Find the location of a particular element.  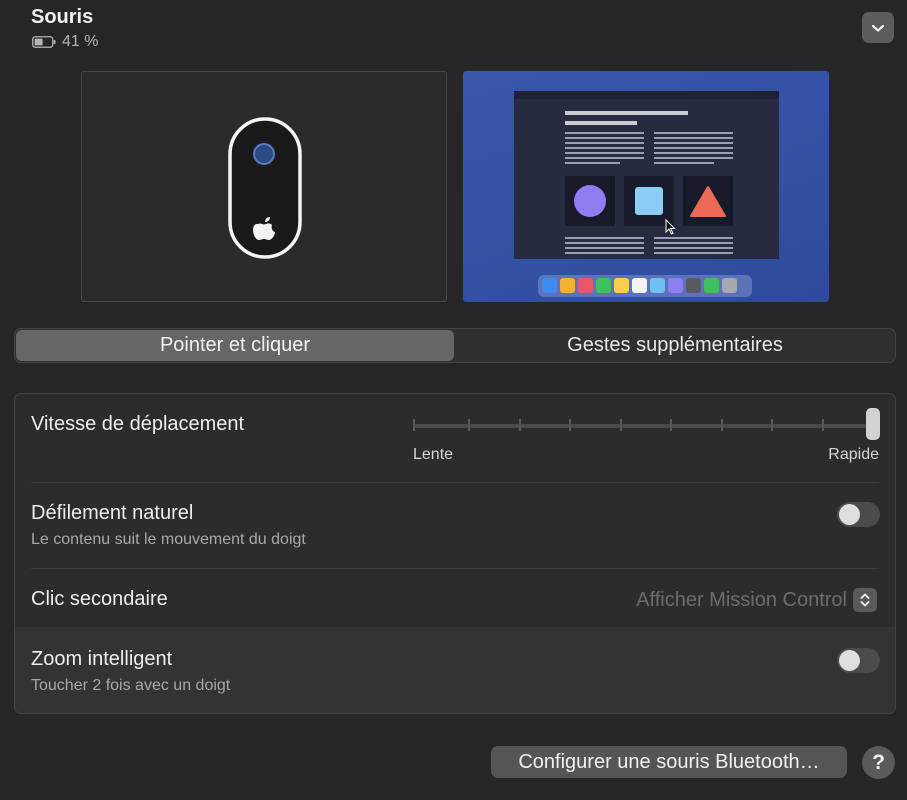

click-indicator is located at coordinates (264, 154).